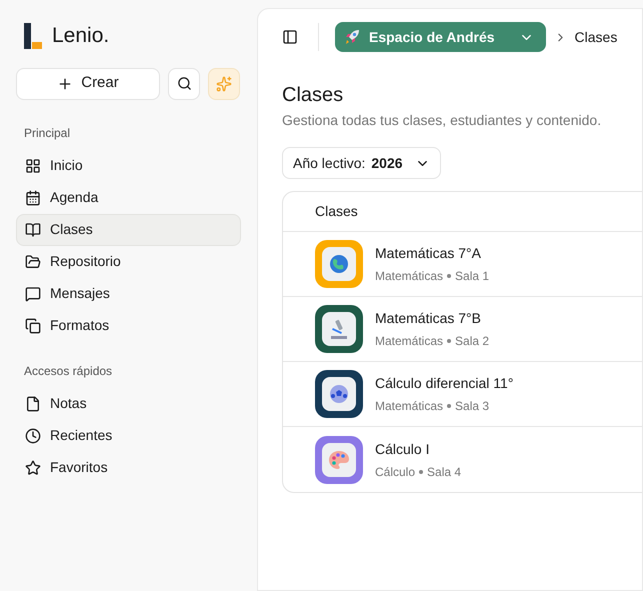 The image size is (643, 591). I want to click on page-title: Clases, so click(313, 95).